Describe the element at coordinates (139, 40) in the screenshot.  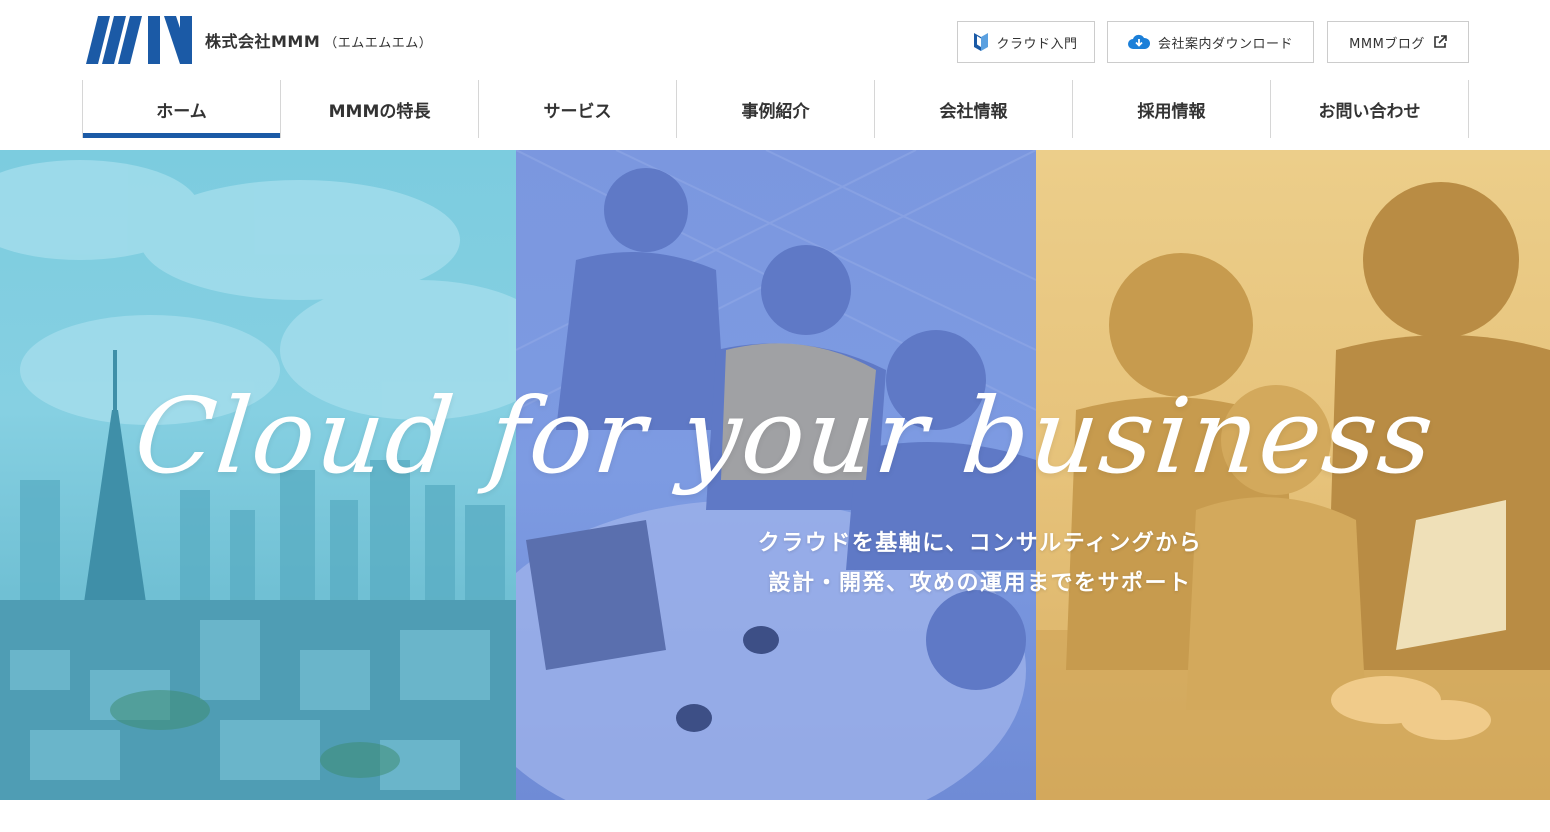
I see `company-logo` at that location.